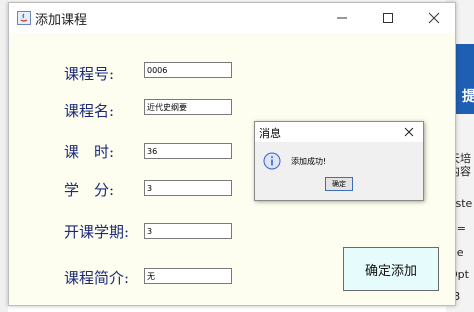 The width and height of the screenshot is (474, 312). I want to click on dialog-title: 消息, so click(270, 133).